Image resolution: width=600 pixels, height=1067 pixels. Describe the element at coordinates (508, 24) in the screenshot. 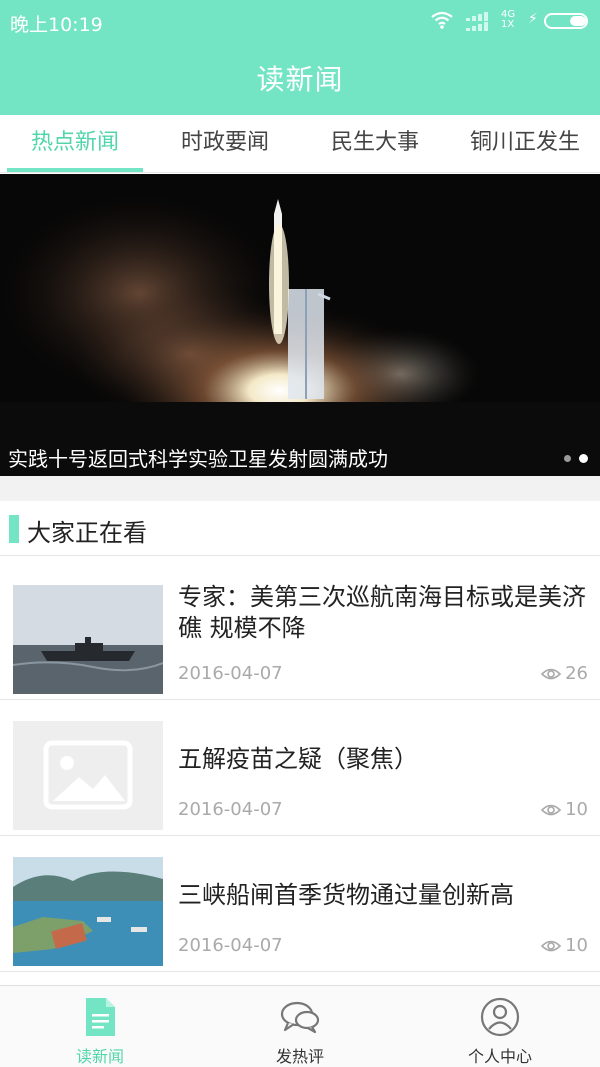

I see `network-1x-label: 1X` at that location.